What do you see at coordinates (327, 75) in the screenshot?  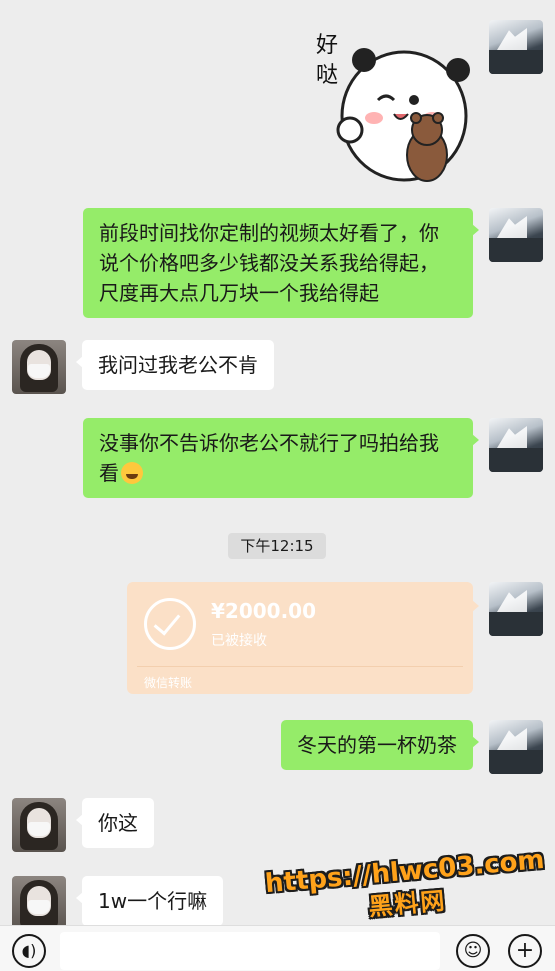 I see `svg-text: 哒` at bounding box center [327, 75].